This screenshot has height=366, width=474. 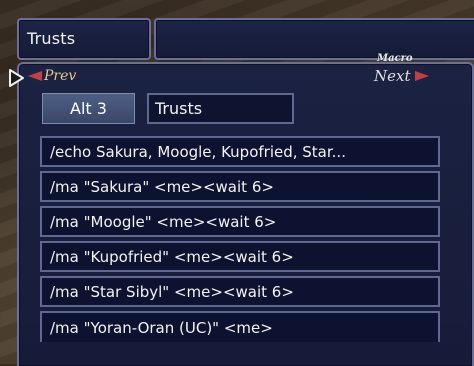 What do you see at coordinates (421, 76) in the screenshot?
I see `right-arrow-icon` at bounding box center [421, 76].